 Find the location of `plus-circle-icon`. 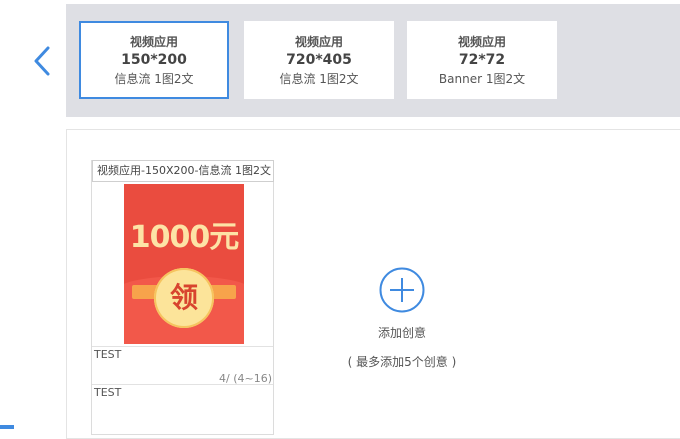

plus-circle-icon is located at coordinates (402, 290).